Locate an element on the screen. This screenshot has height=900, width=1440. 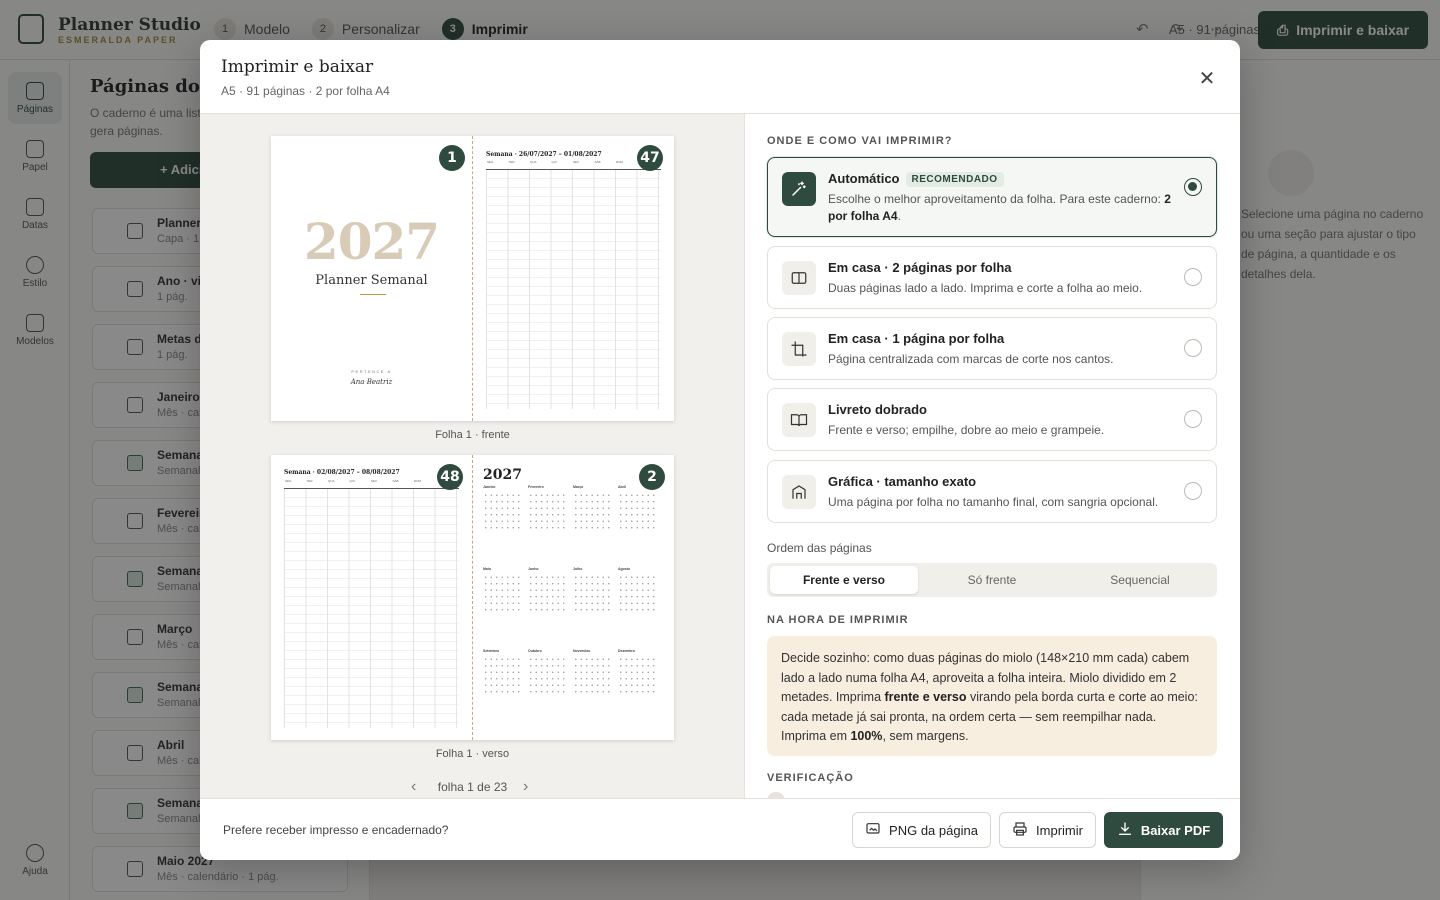
order-option-duplex: Frente e verso is located at coordinates (844, 580).